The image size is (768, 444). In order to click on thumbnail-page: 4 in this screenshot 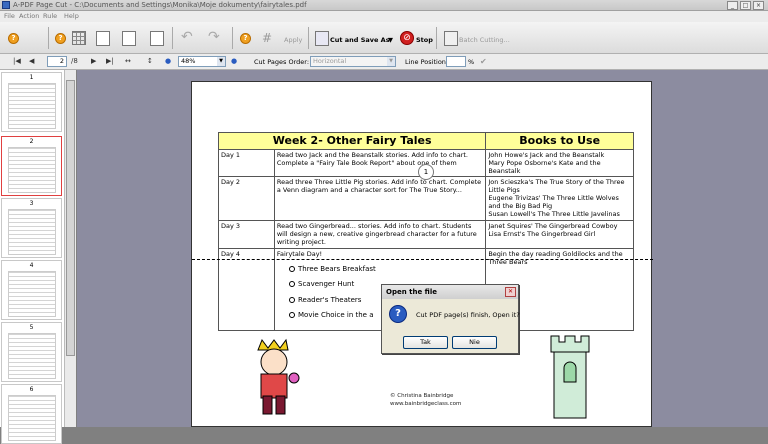, I will do `click(31, 290)`.